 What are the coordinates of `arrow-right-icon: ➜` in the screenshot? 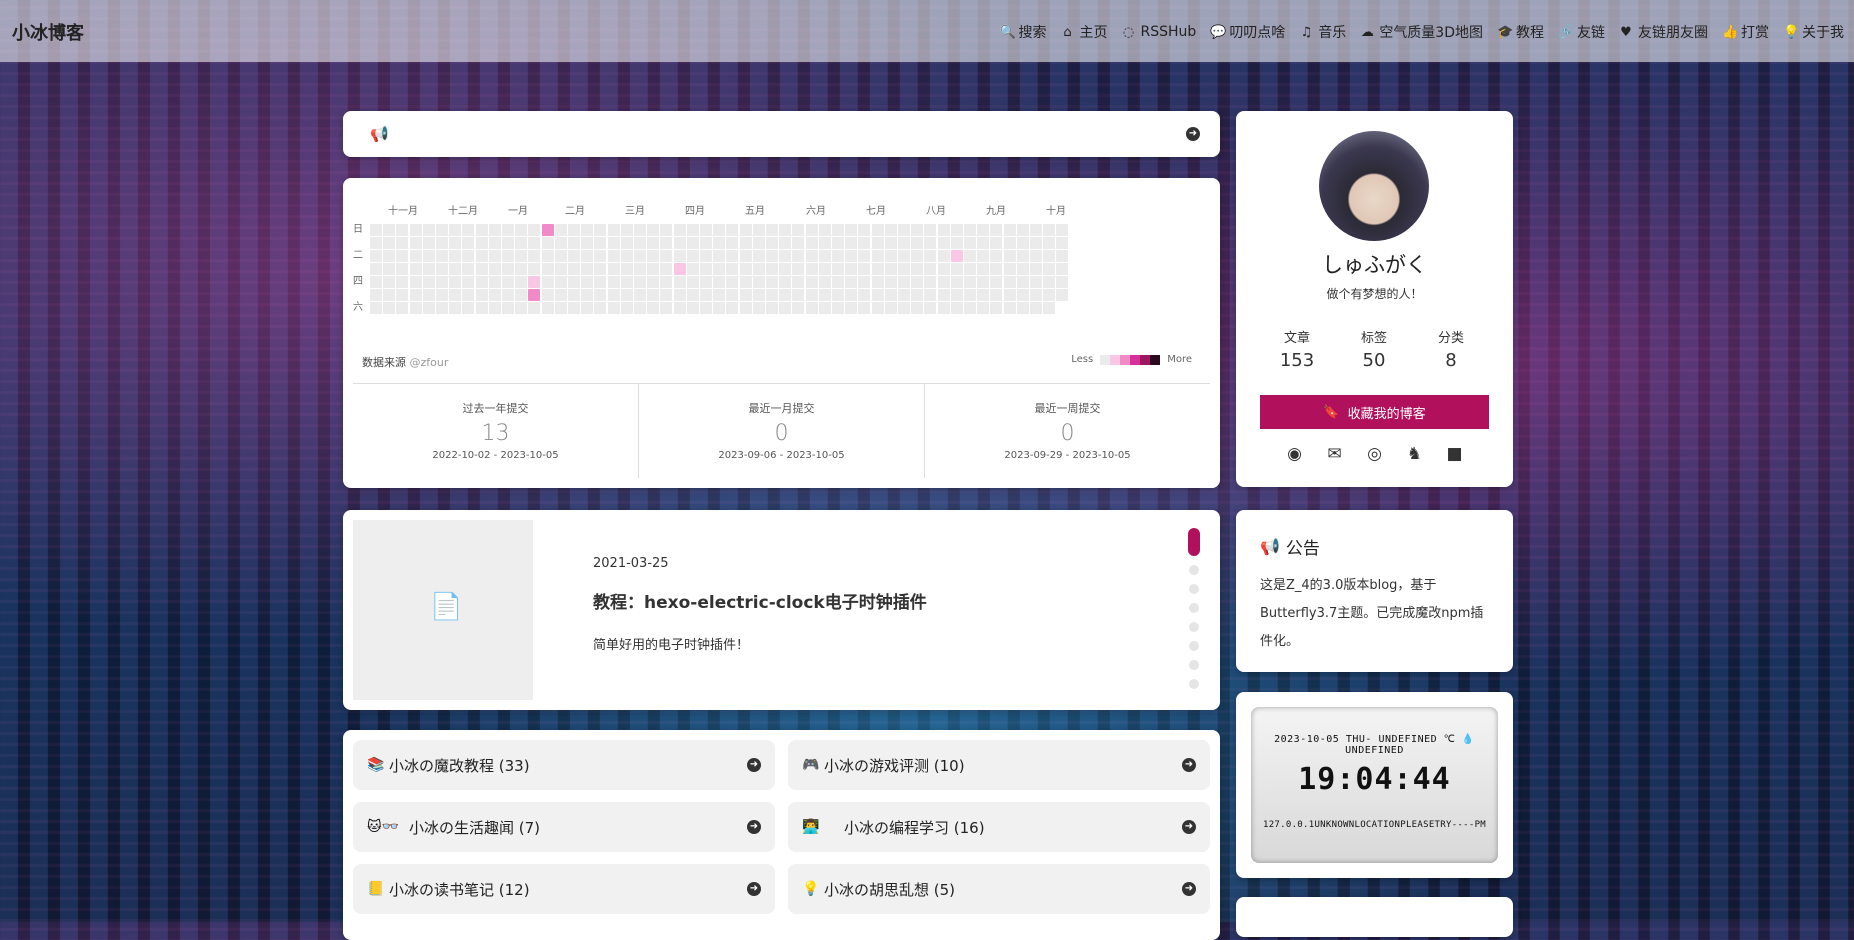 It's located at (1193, 134).